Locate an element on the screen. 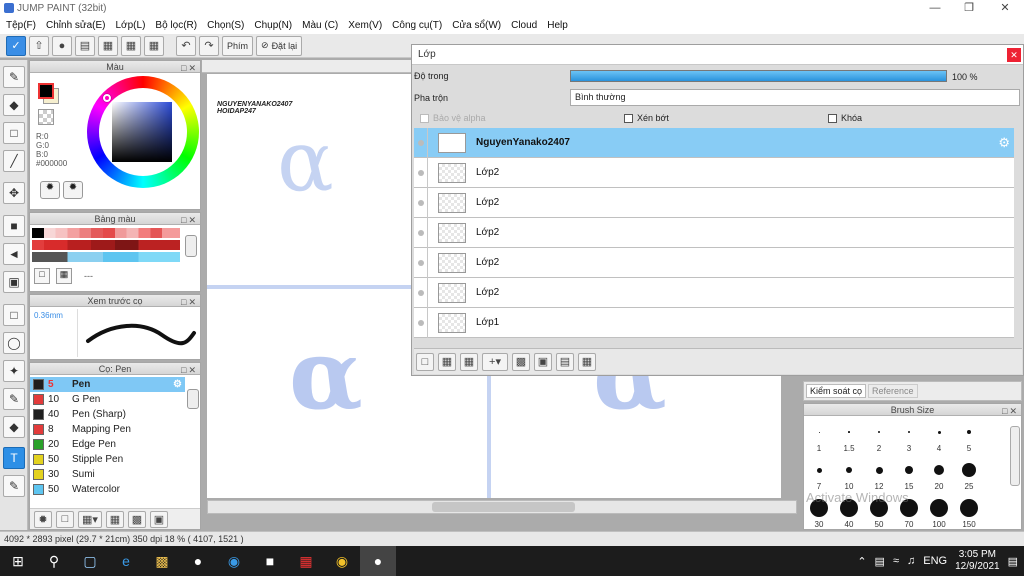 This screenshot has width=1024, height=576. app-icon-4: ■ is located at coordinates (270, 561).